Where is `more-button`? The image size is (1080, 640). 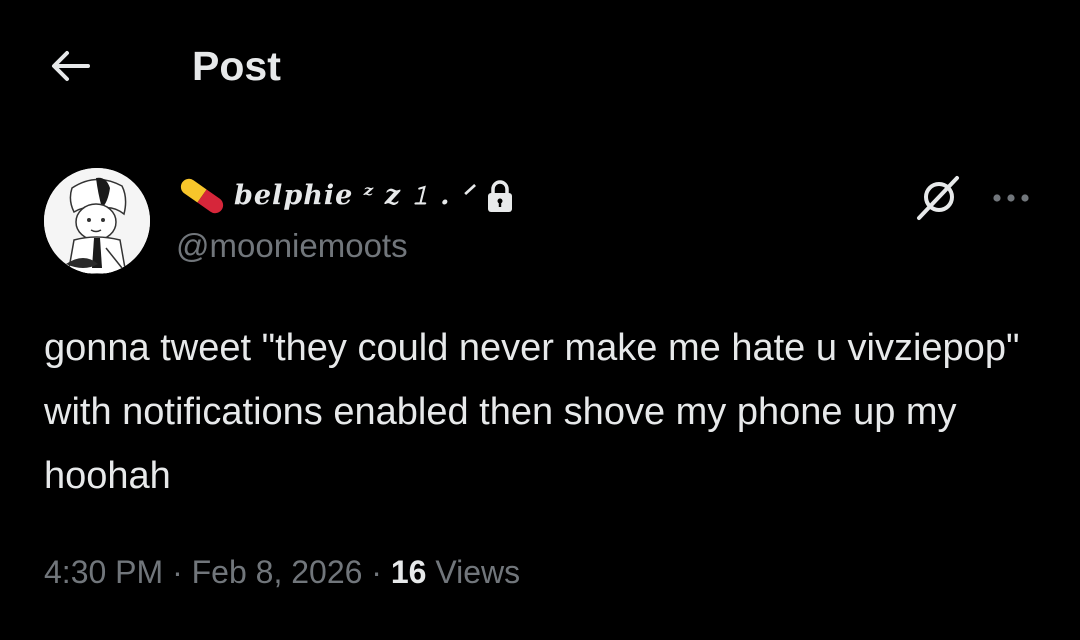 more-button is located at coordinates (1011, 198).